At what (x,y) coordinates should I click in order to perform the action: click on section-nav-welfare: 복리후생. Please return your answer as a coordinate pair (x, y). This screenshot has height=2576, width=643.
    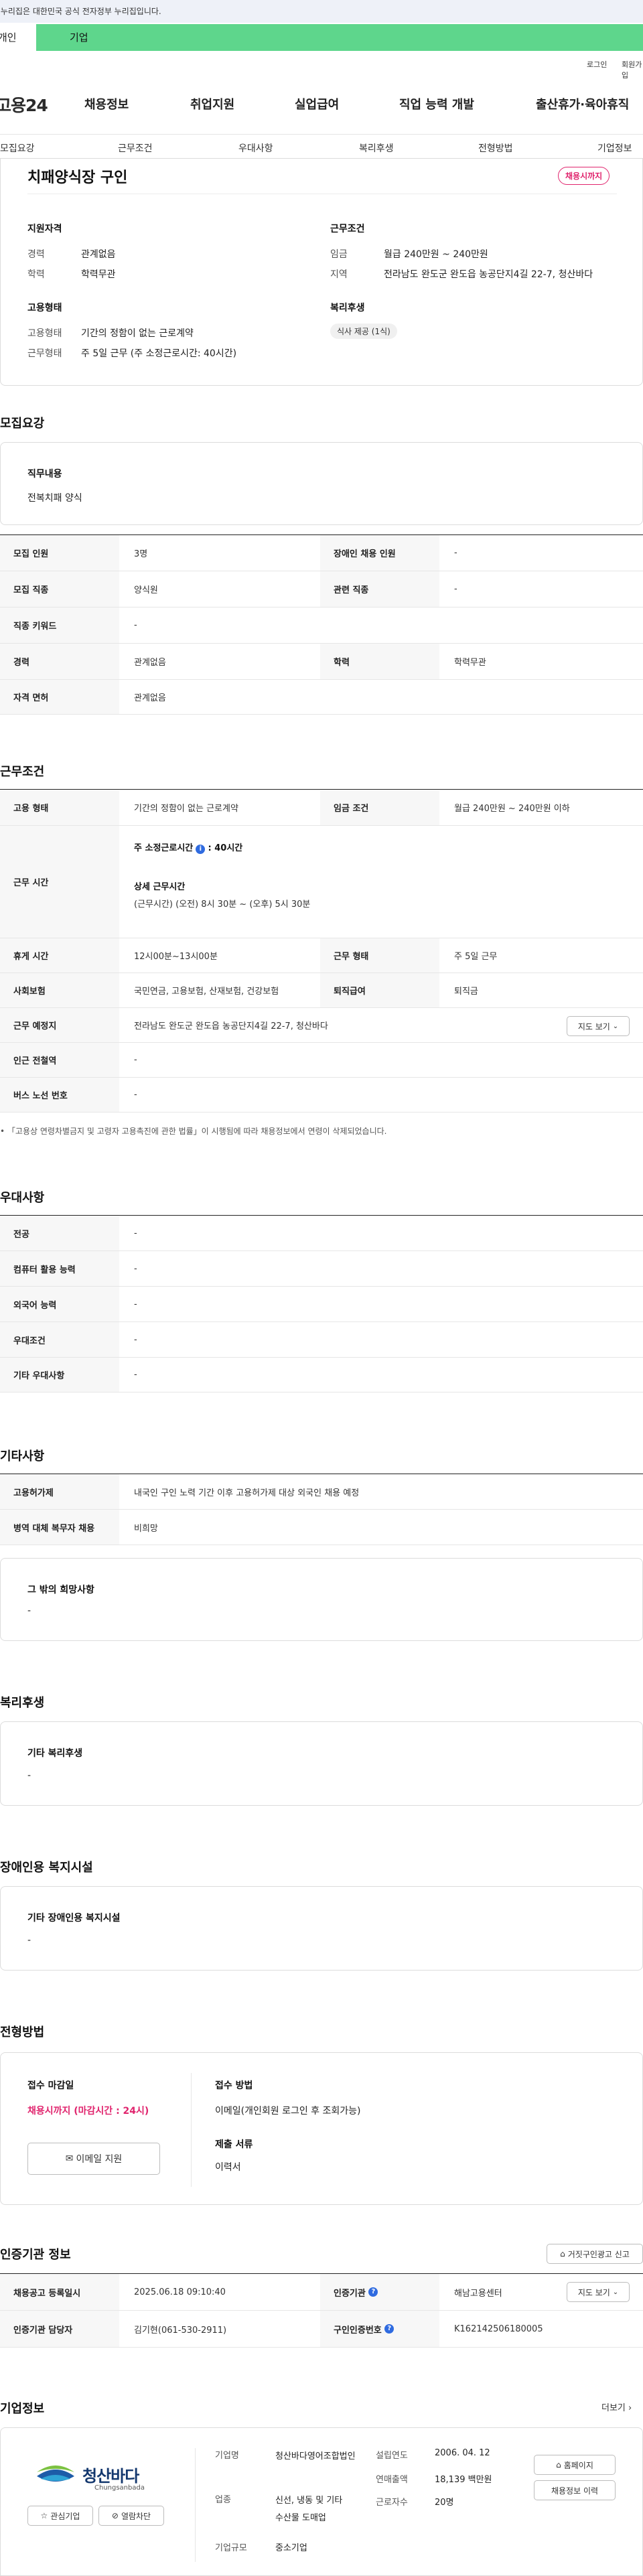
    Looking at the image, I should click on (376, 148).